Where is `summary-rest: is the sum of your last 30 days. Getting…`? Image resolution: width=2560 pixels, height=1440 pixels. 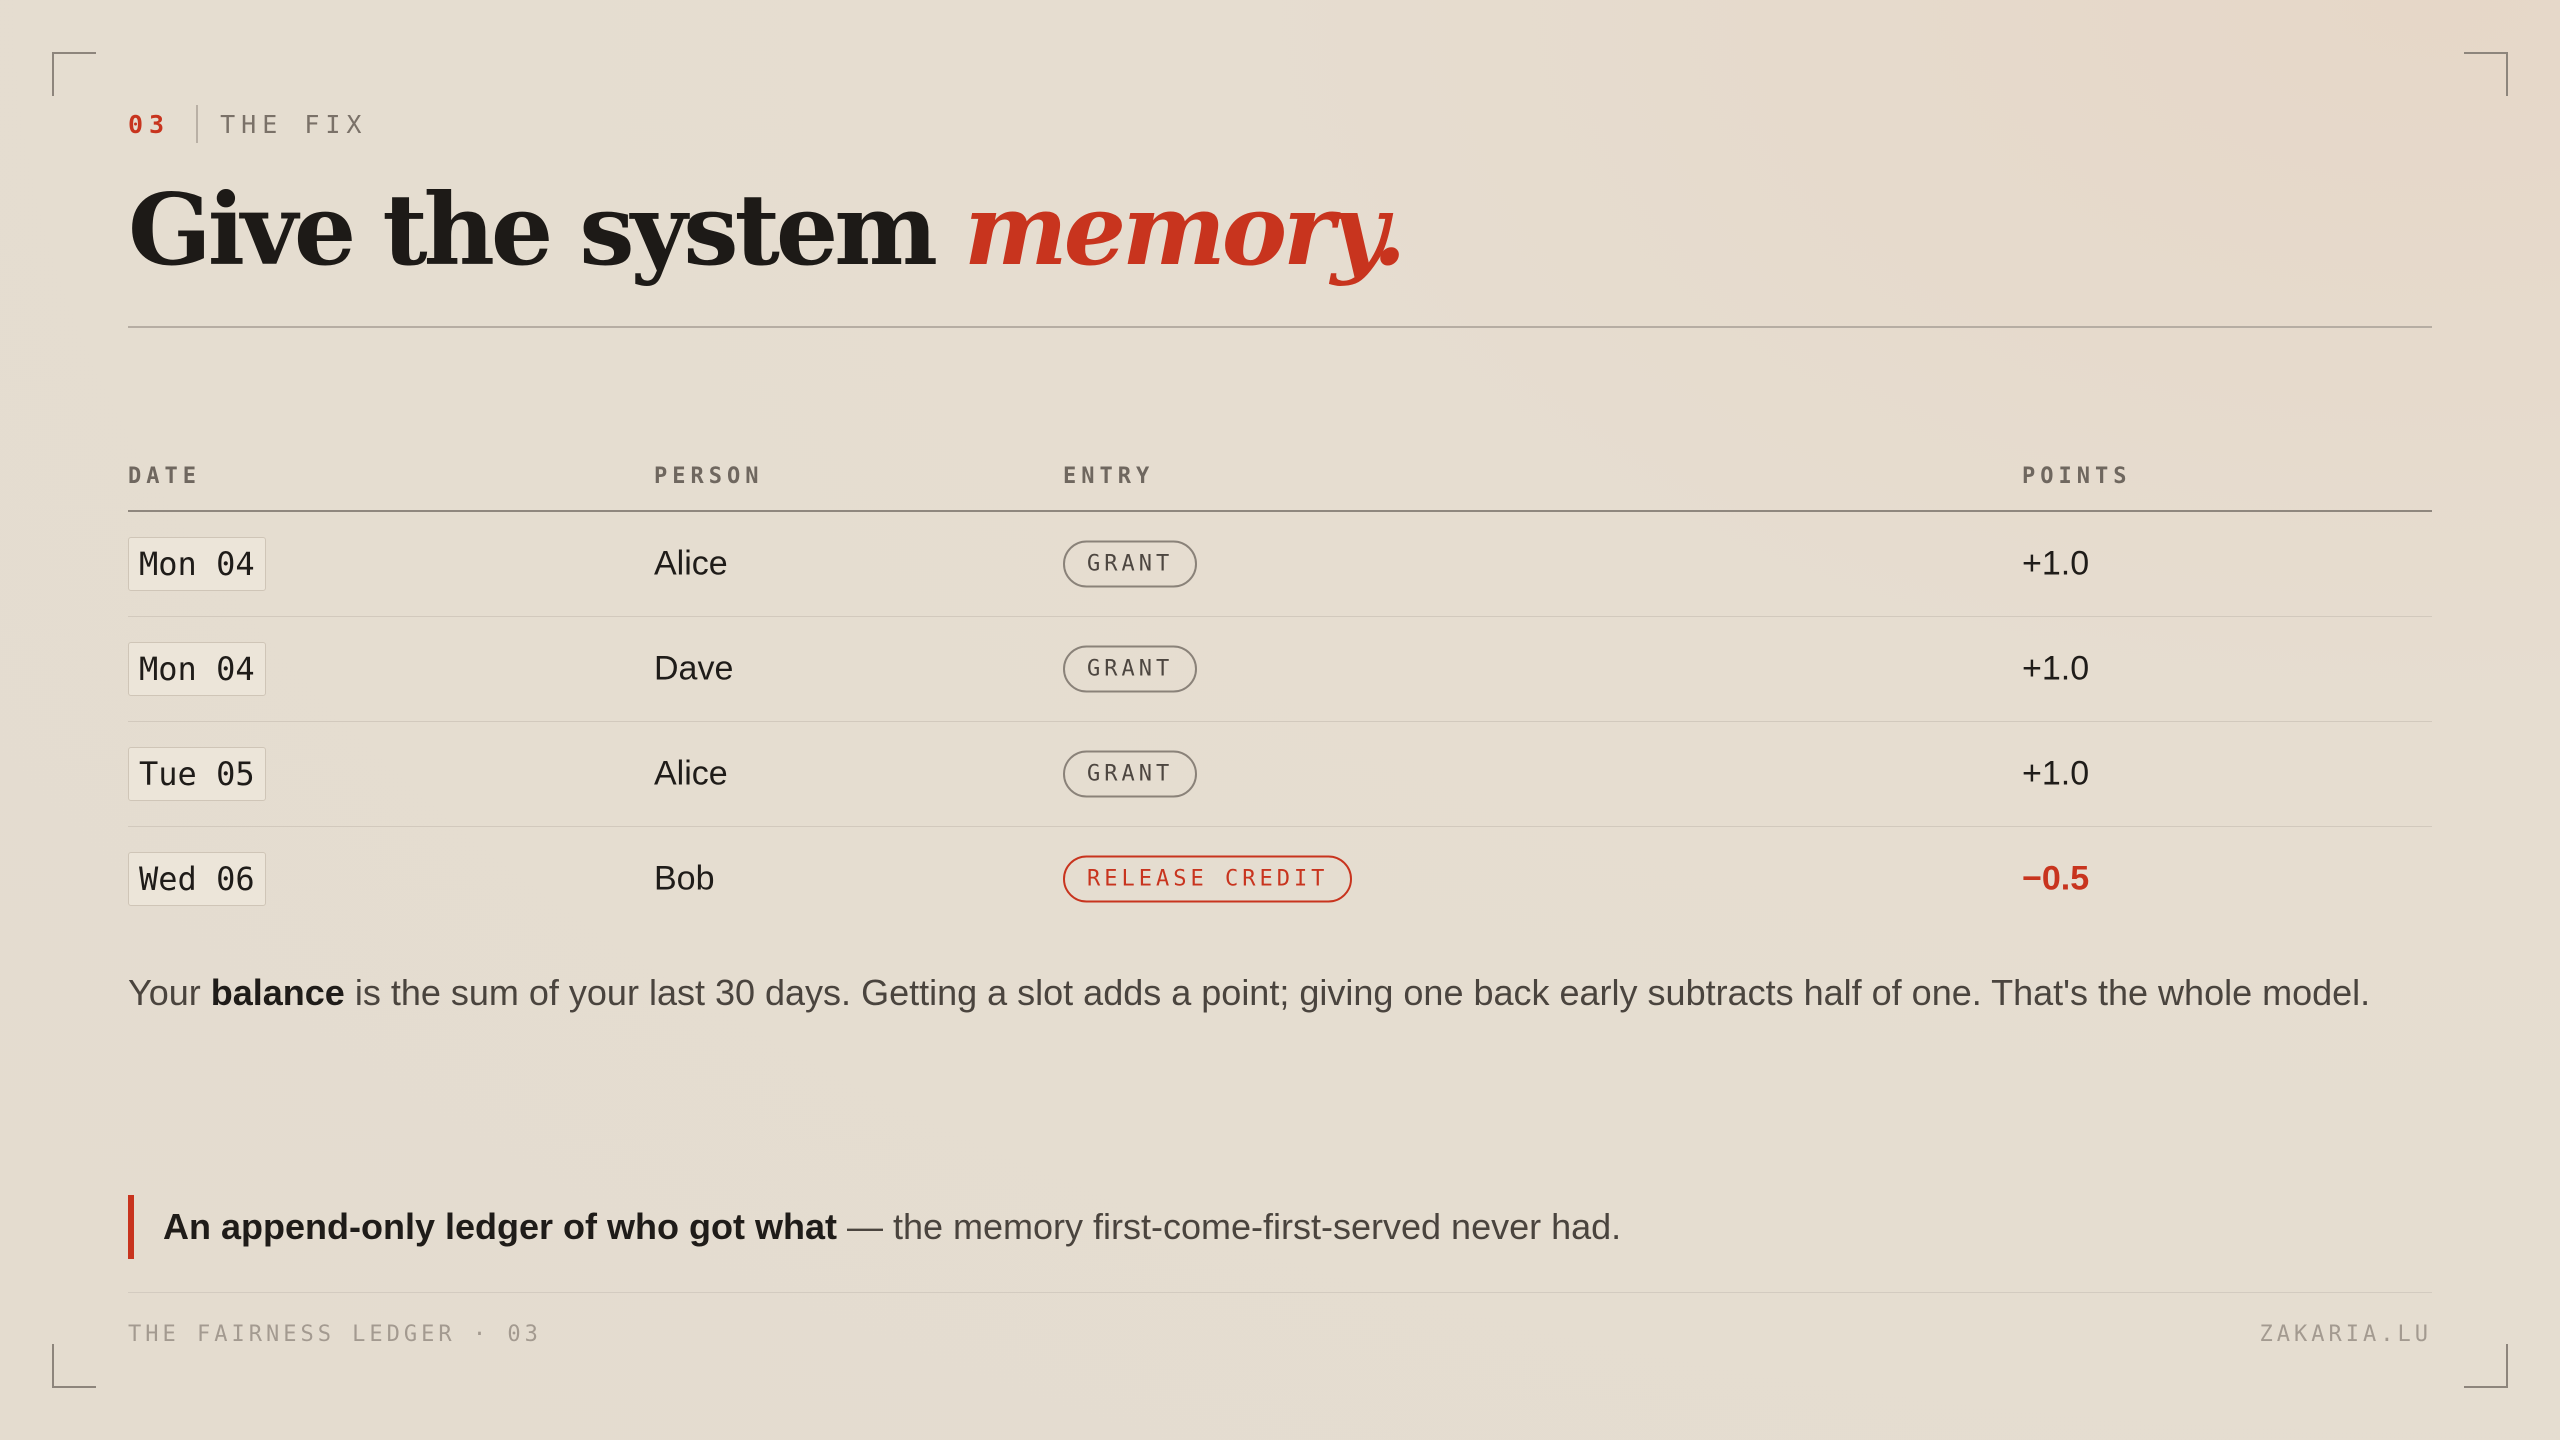
summary-rest: is the sum of your last 30 days. Getting… is located at coordinates (1357, 992).